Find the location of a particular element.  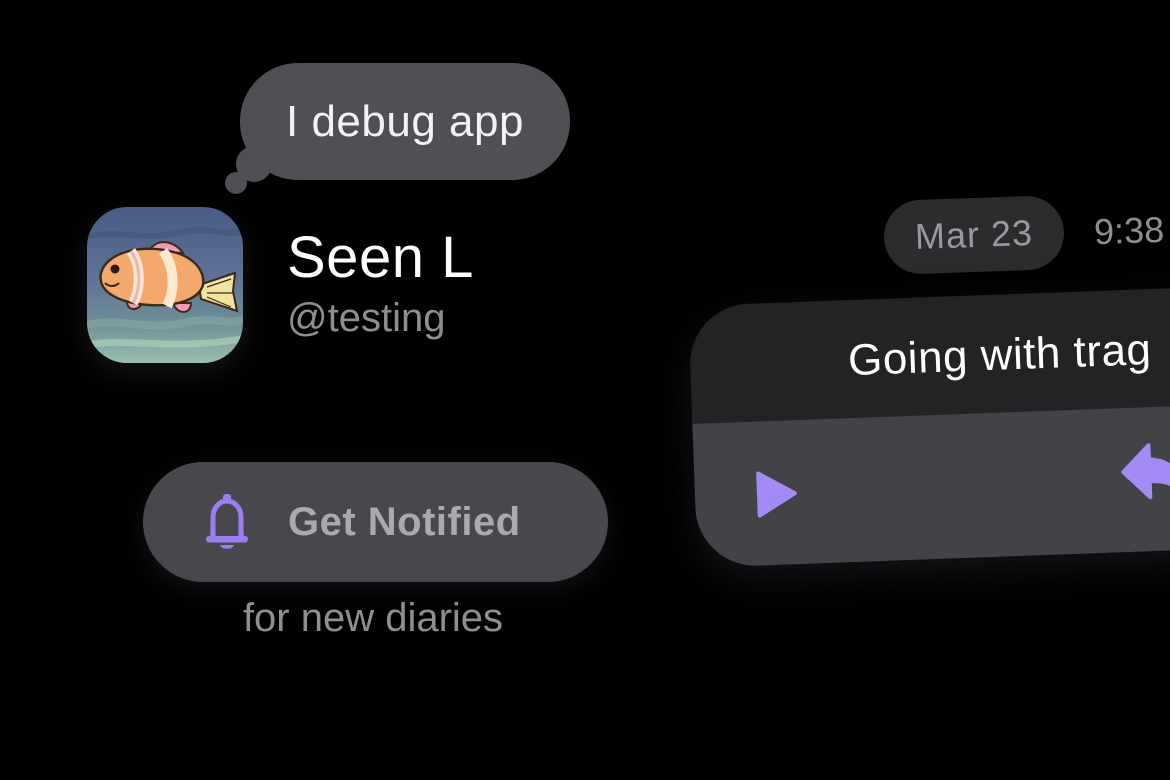

diary-card: Going with trag is located at coordinates (929, 426).